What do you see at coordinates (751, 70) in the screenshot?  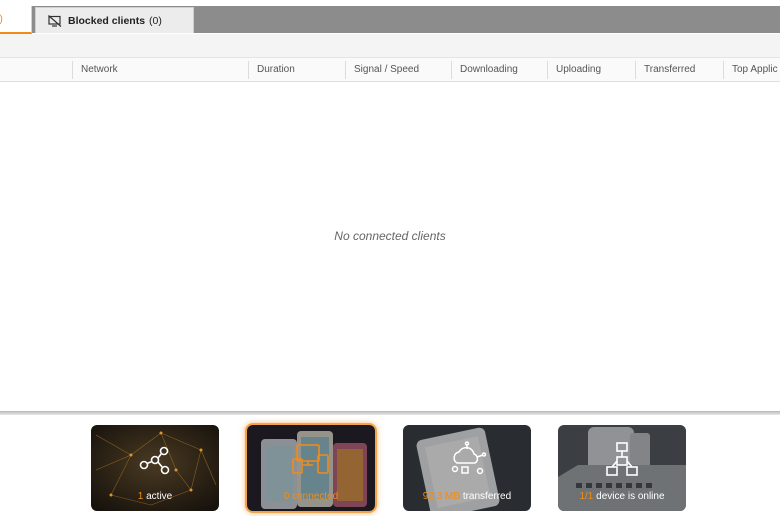 I see `column-header-top-applications: Top Applic` at bounding box center [751, 70].